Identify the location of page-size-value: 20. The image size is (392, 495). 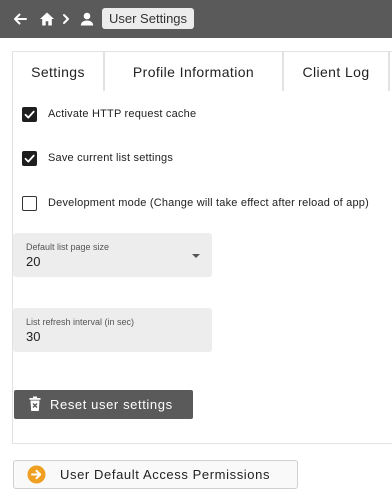
(33, 261).